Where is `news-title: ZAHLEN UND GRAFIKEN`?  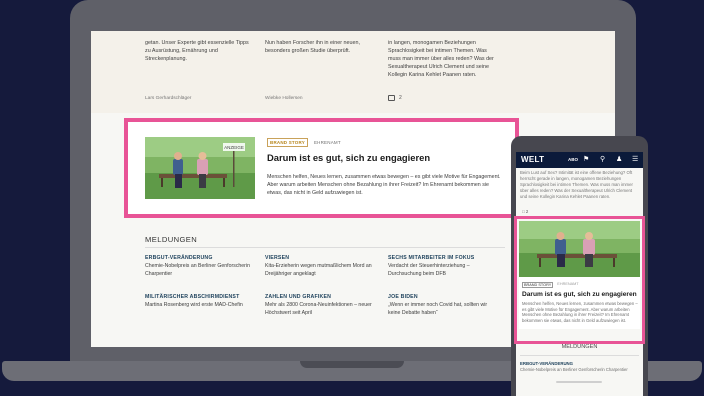 news-title: ZAHLEN UND GRAFIKEN is located at coordinates (298, 297).